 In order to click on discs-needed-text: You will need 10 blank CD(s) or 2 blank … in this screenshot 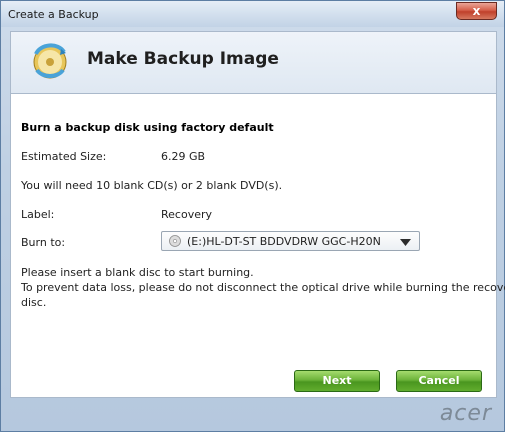, I will do `click(152, 185)`.